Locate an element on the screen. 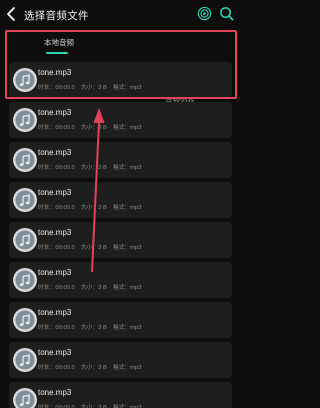  target-icon is located at coordinates (204, 13).